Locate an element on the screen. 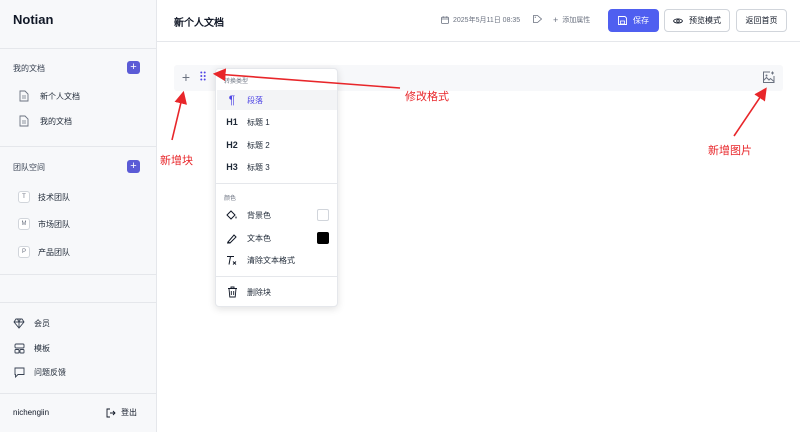 The image size is (800, 432). annotation-modify-format: 修改格式 is located at coordinates (427, 97).